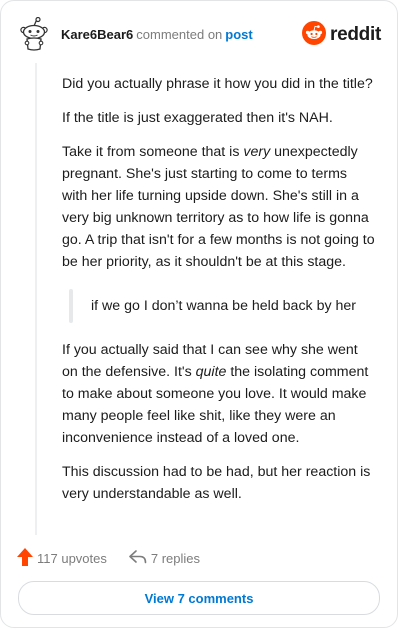 Image resolution: width=400 pixels, height=630 pixels. What do you see at coordinates (238, 34) in the screenshot?
I see `post-link: post` at bounding box center [238, 34].